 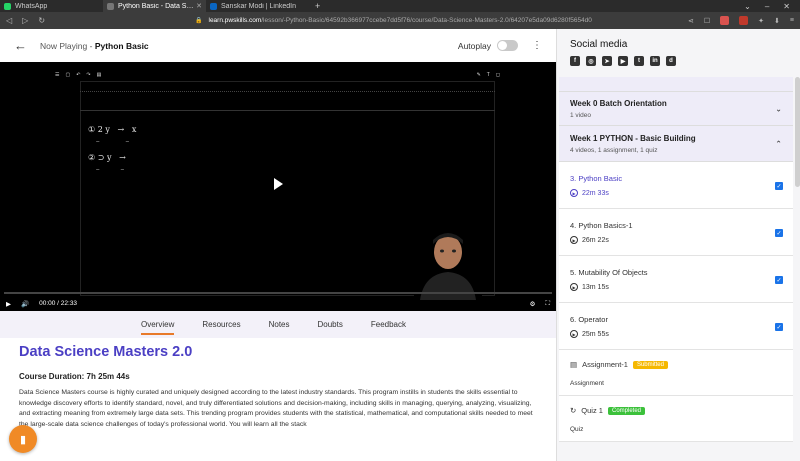 I want to click on whatsapp-icon, so click(x=7, y=6).